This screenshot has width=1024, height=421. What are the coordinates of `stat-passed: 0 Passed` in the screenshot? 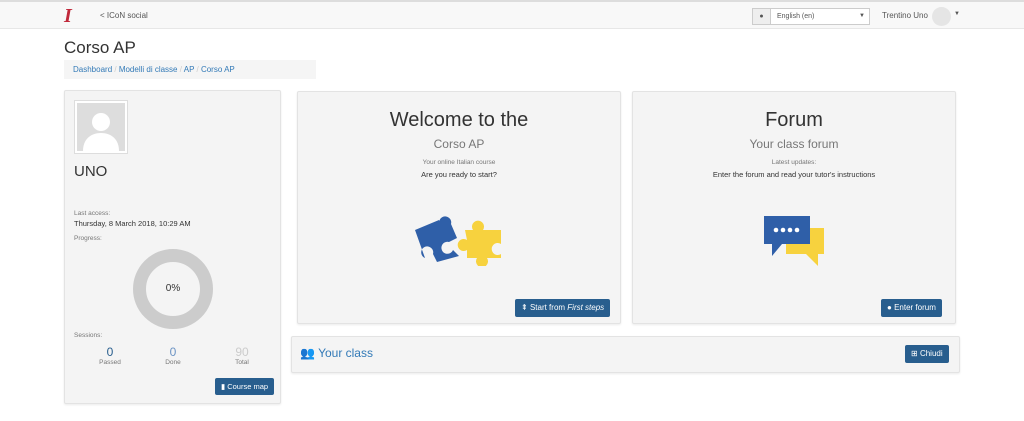 It's located at (110, 355).